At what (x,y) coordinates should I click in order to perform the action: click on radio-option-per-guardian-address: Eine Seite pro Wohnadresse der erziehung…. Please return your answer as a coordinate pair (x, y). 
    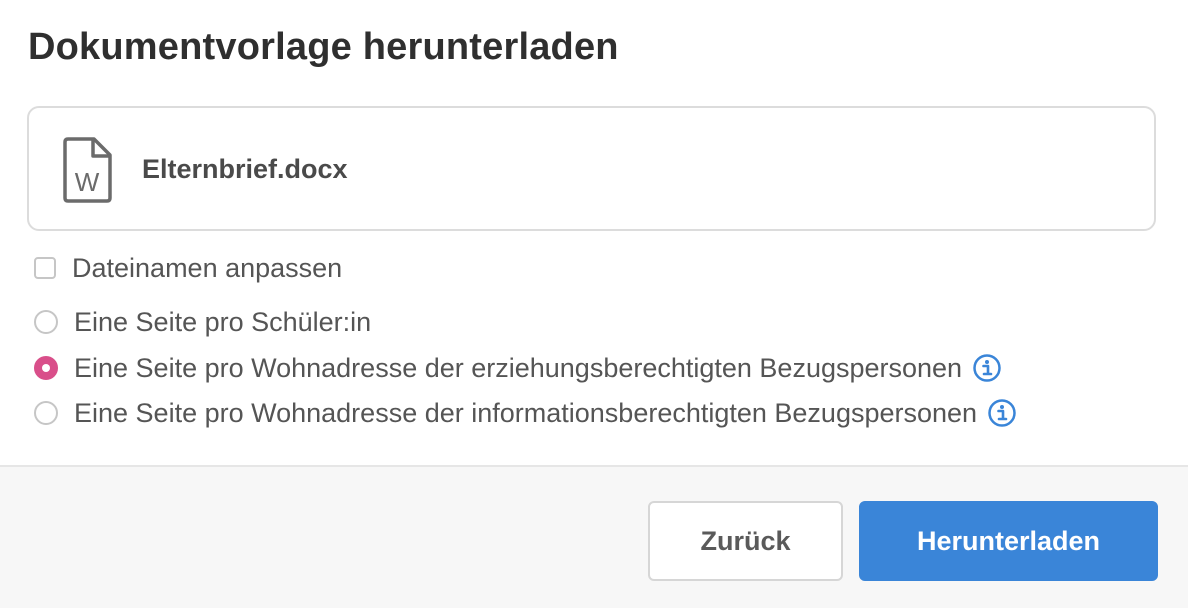
    Looking at the image, I should click on (518, 368).